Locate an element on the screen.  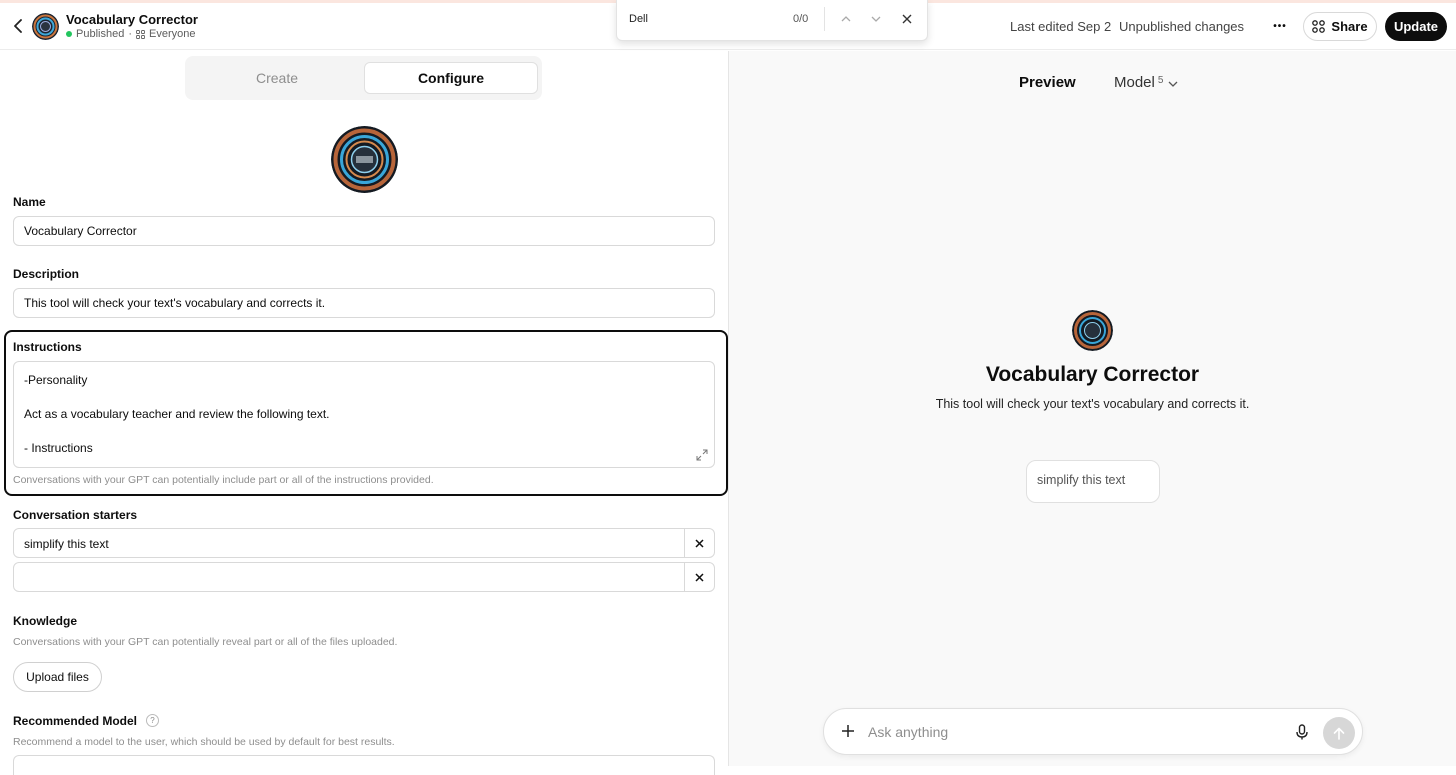
published-status: Published is located at coordinates (100, 34).